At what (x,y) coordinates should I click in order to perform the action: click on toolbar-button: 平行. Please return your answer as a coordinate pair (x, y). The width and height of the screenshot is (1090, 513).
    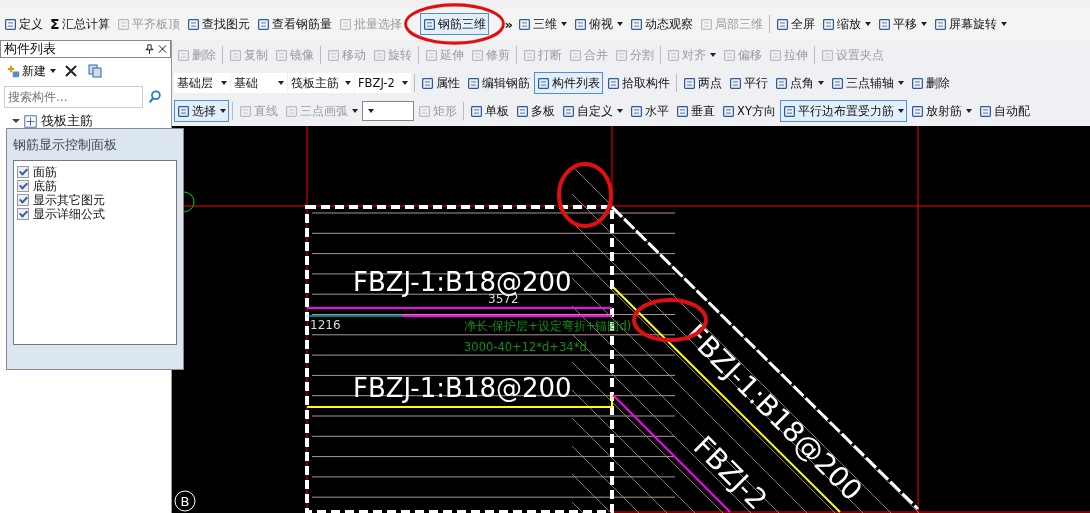
    Looking at the image, I should click on (748, 83).